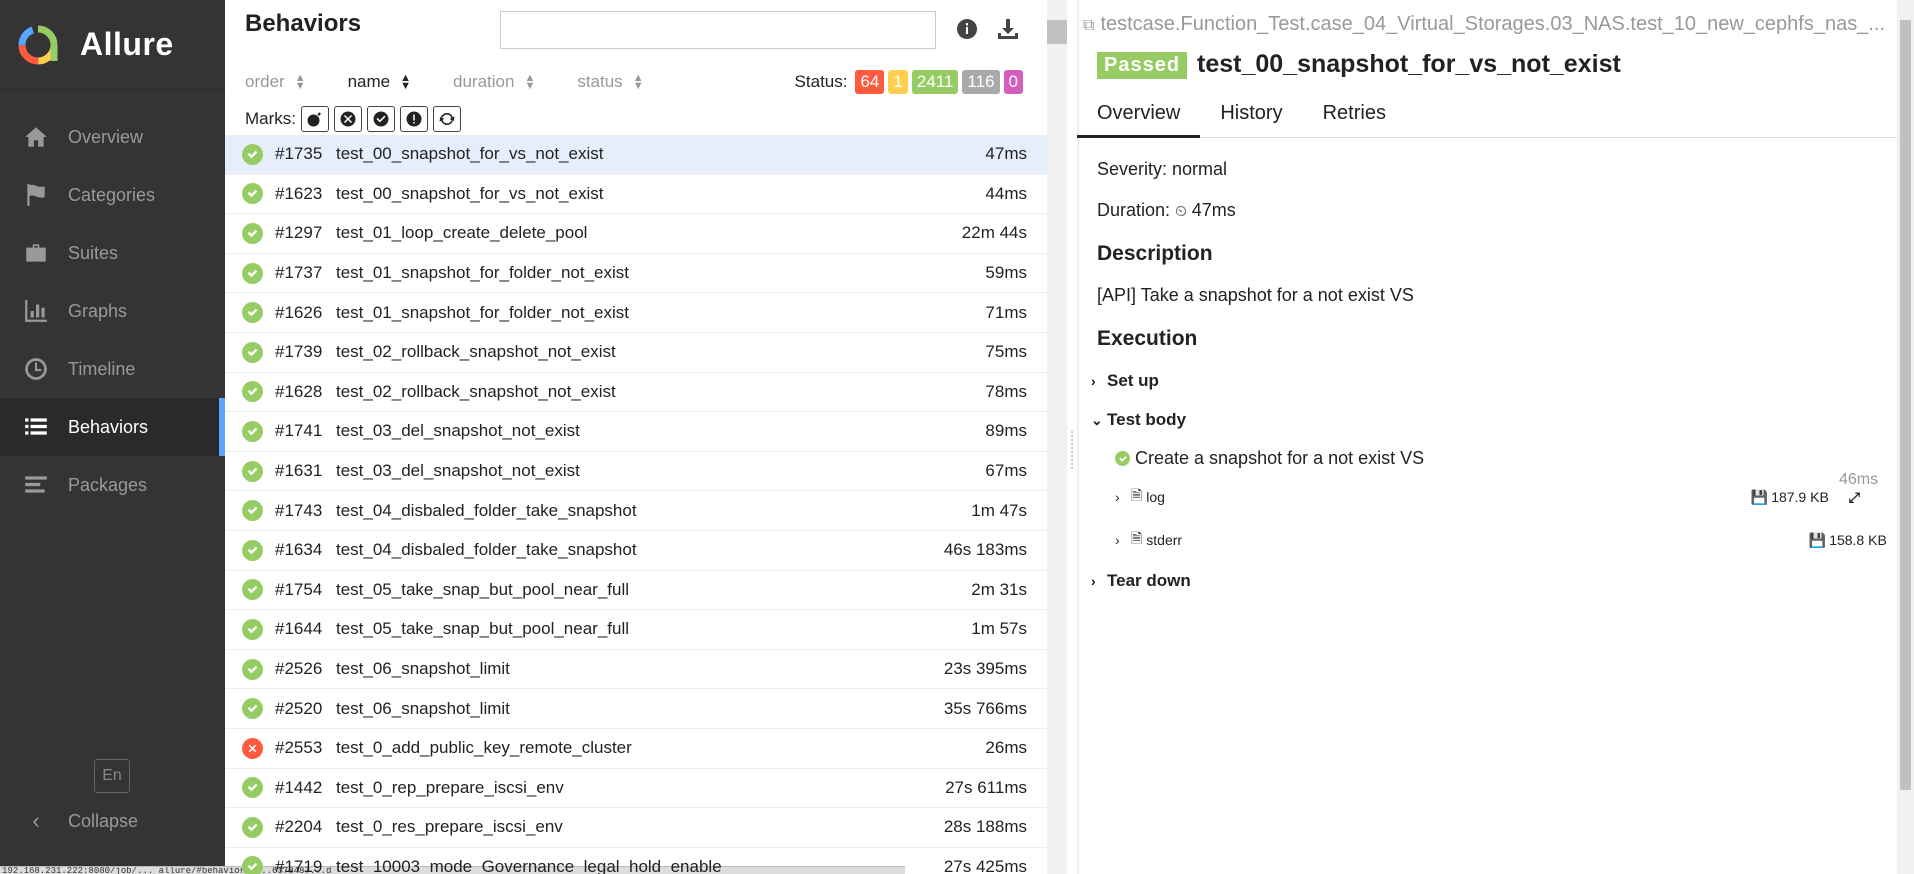 This screenshot has width=1914, height=874. What do you see at coordinates (1255, 295) in the screenshot?
I see `description-text: [API] Take a snapshot for a not exist VS` at bounding box center [1255, 295].